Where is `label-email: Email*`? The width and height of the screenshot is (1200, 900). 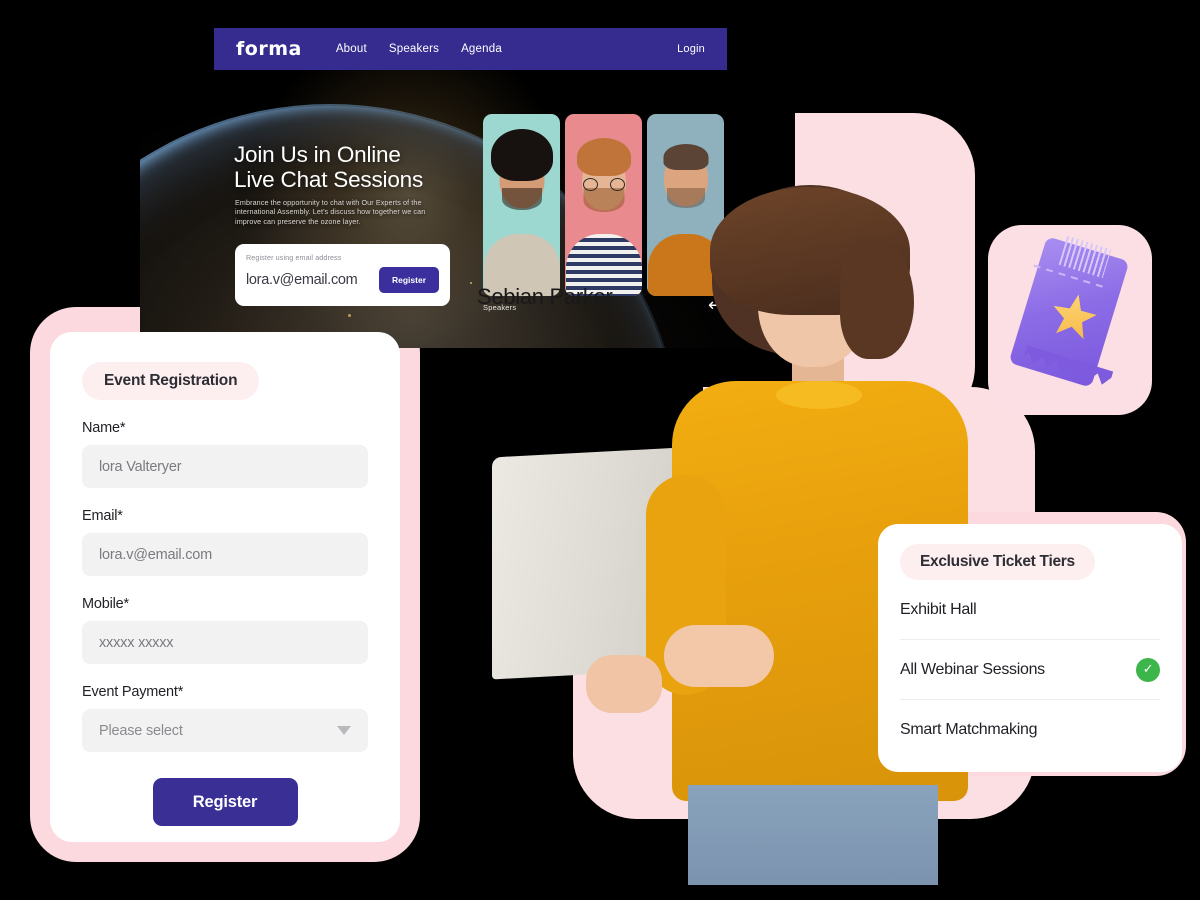 label-email: Email* is located at coordinates (102, 516).